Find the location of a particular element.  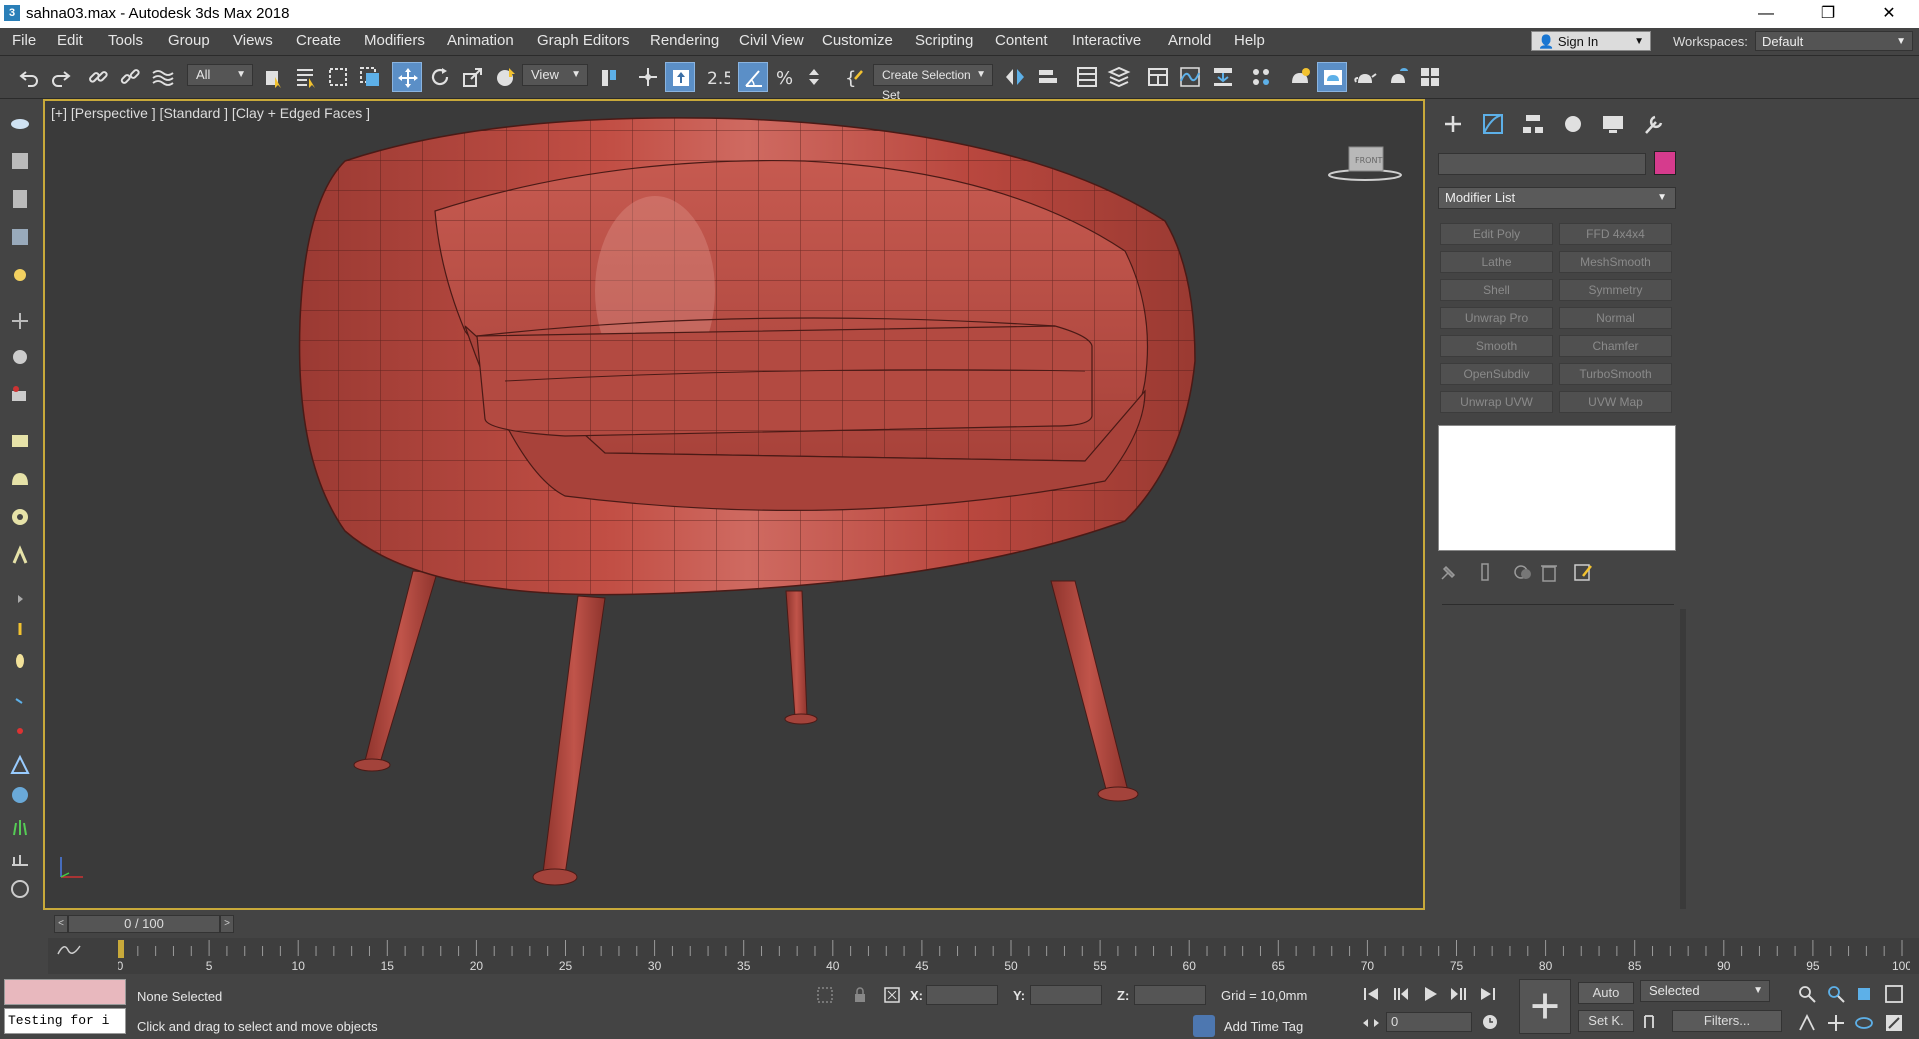

mirror-button is located at coordinates (1015, 77).